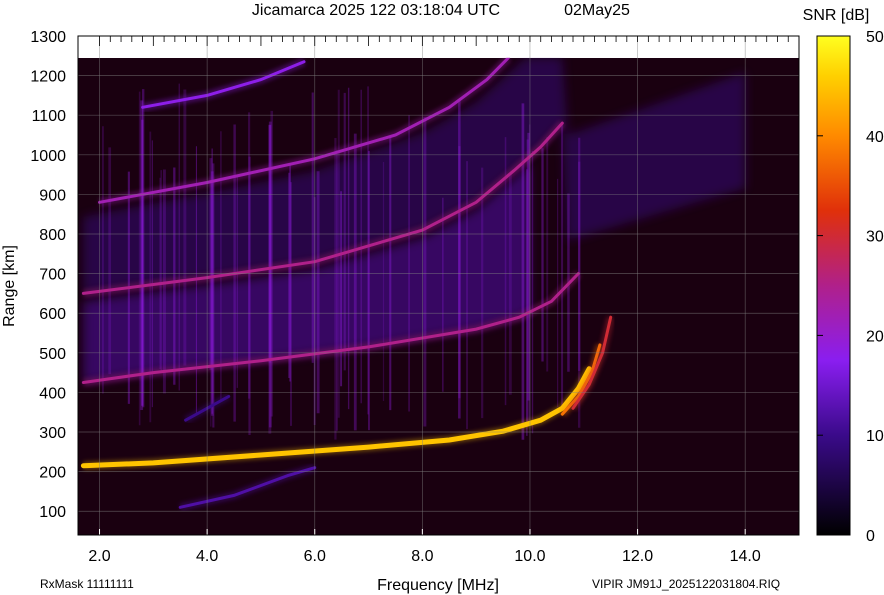 This screenshot has height=595, width=884. What do you see at coordinates (48, 156) in the screenshot?
I see `y-tick-label: 1000` at bounding box center [48, 156].